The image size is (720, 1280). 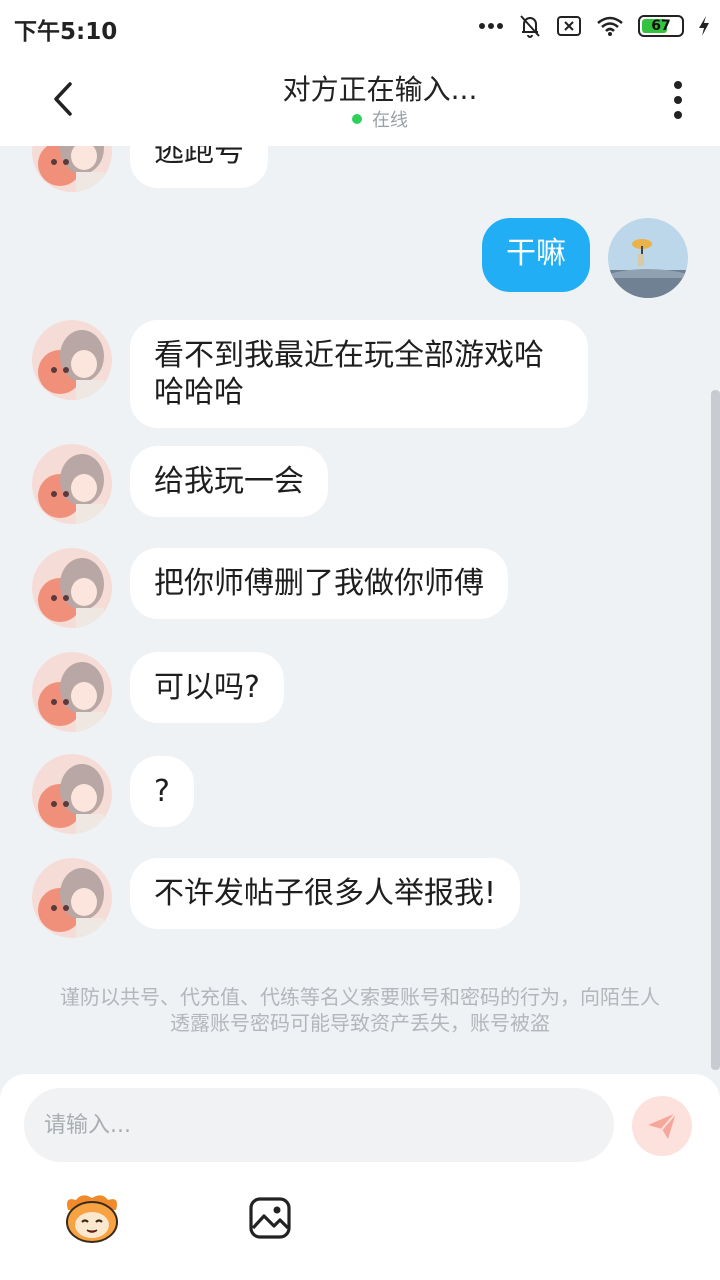 I want to click on message-text: 不许发帖子很多人举报我!, so click(x=325, y=893).